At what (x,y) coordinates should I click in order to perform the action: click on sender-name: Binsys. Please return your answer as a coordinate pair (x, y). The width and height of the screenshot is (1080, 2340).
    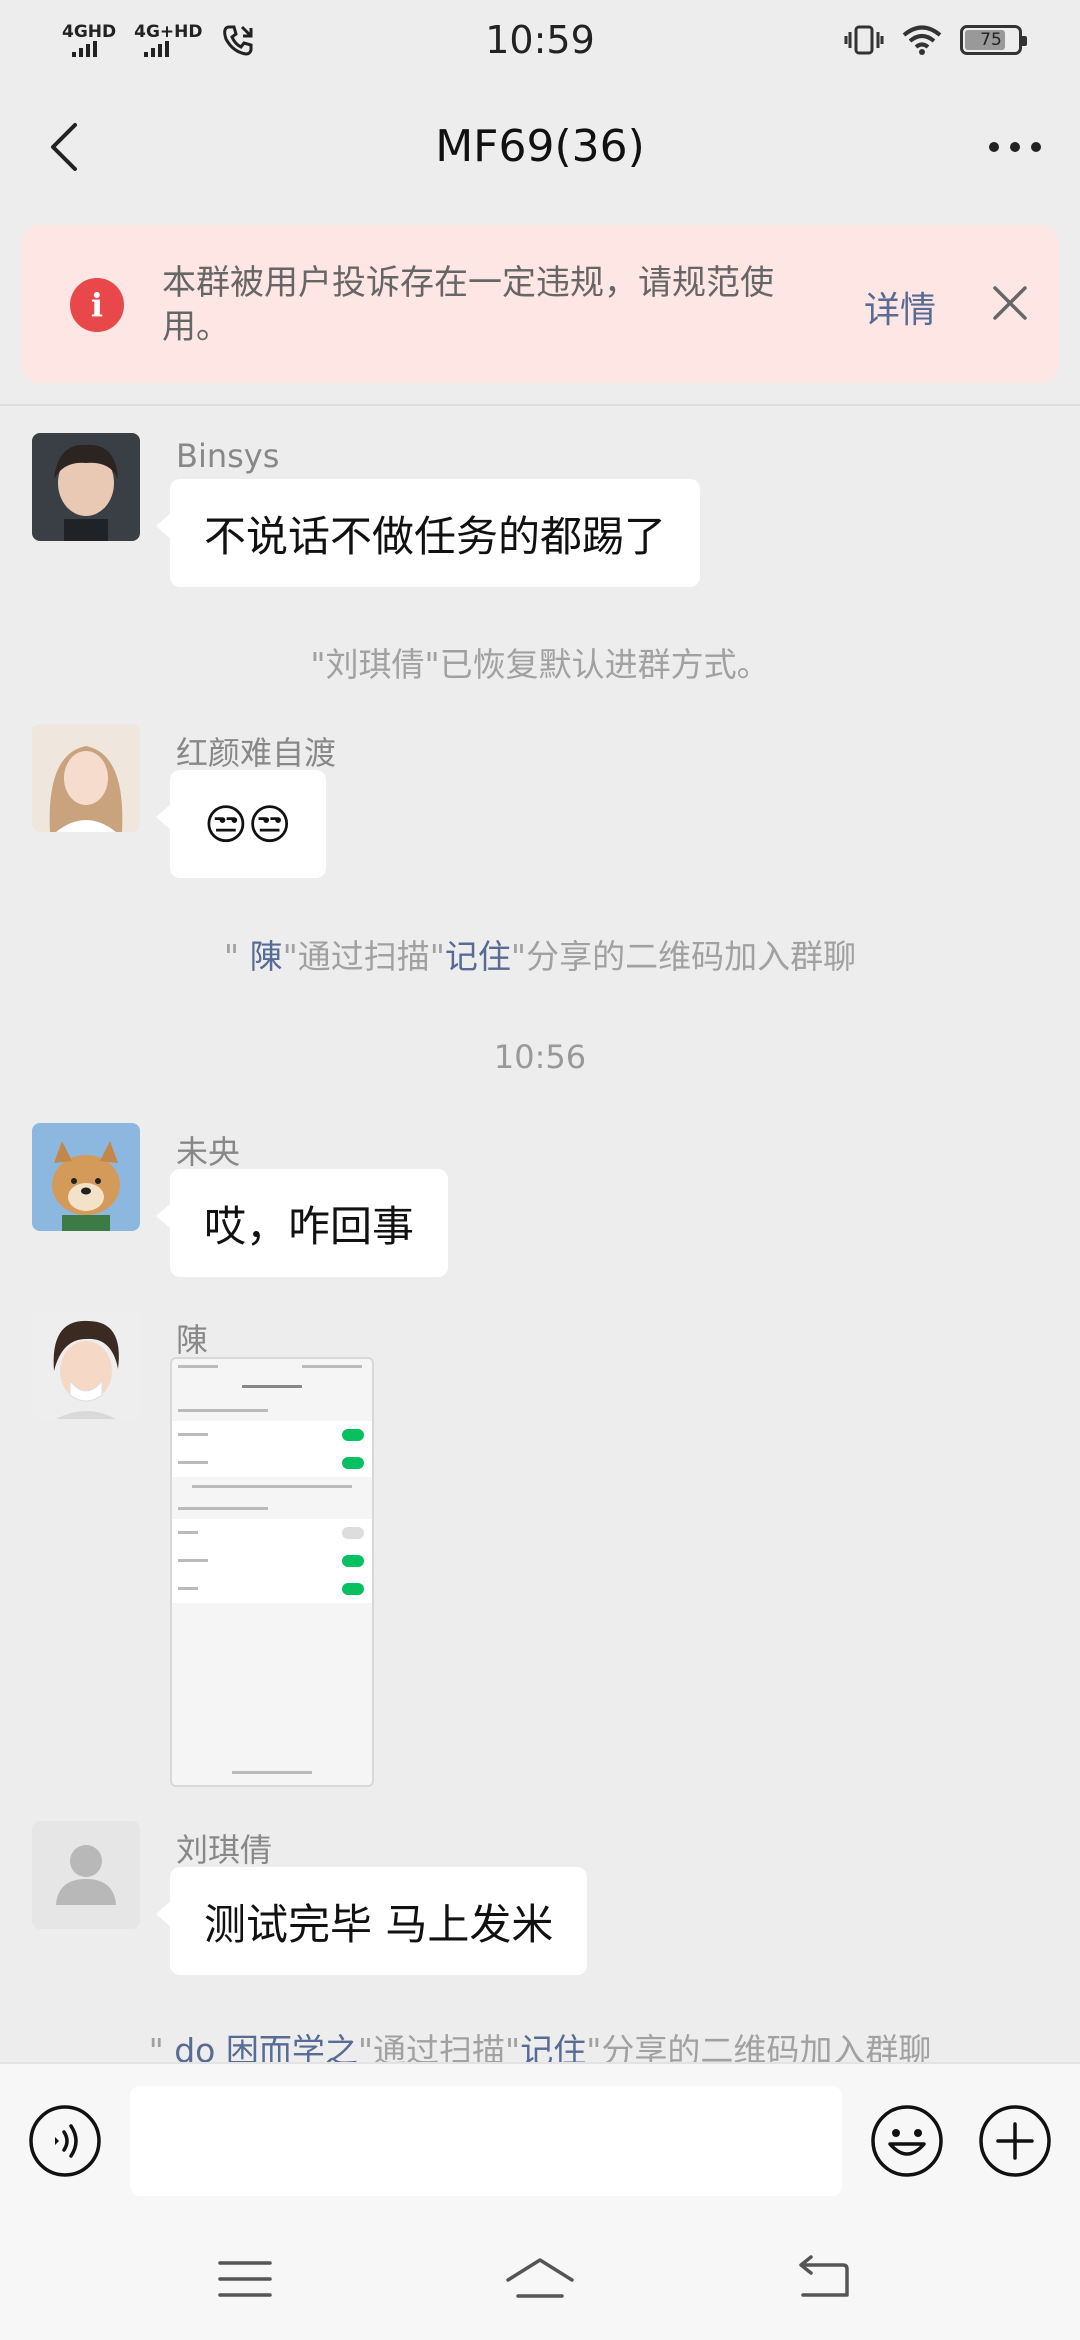
    Looking at the image, I should click on (228, 456).